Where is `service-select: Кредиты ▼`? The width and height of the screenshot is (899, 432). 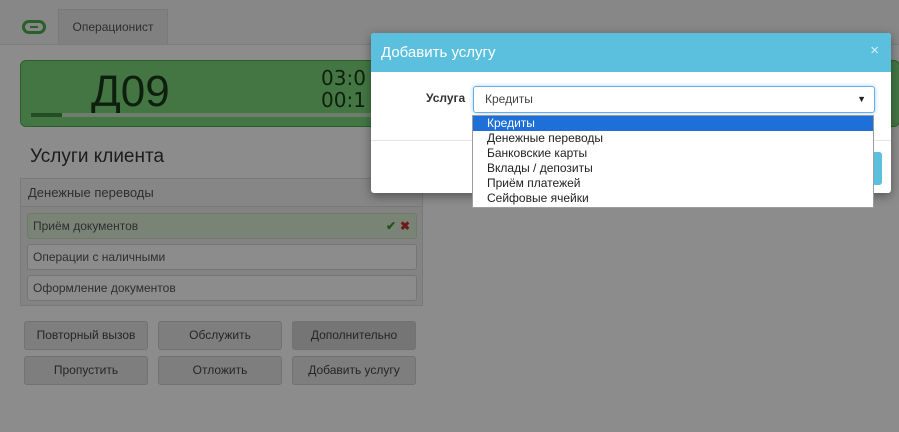 service-select: Кредиты ▼ is located at coordinates (674, 99).